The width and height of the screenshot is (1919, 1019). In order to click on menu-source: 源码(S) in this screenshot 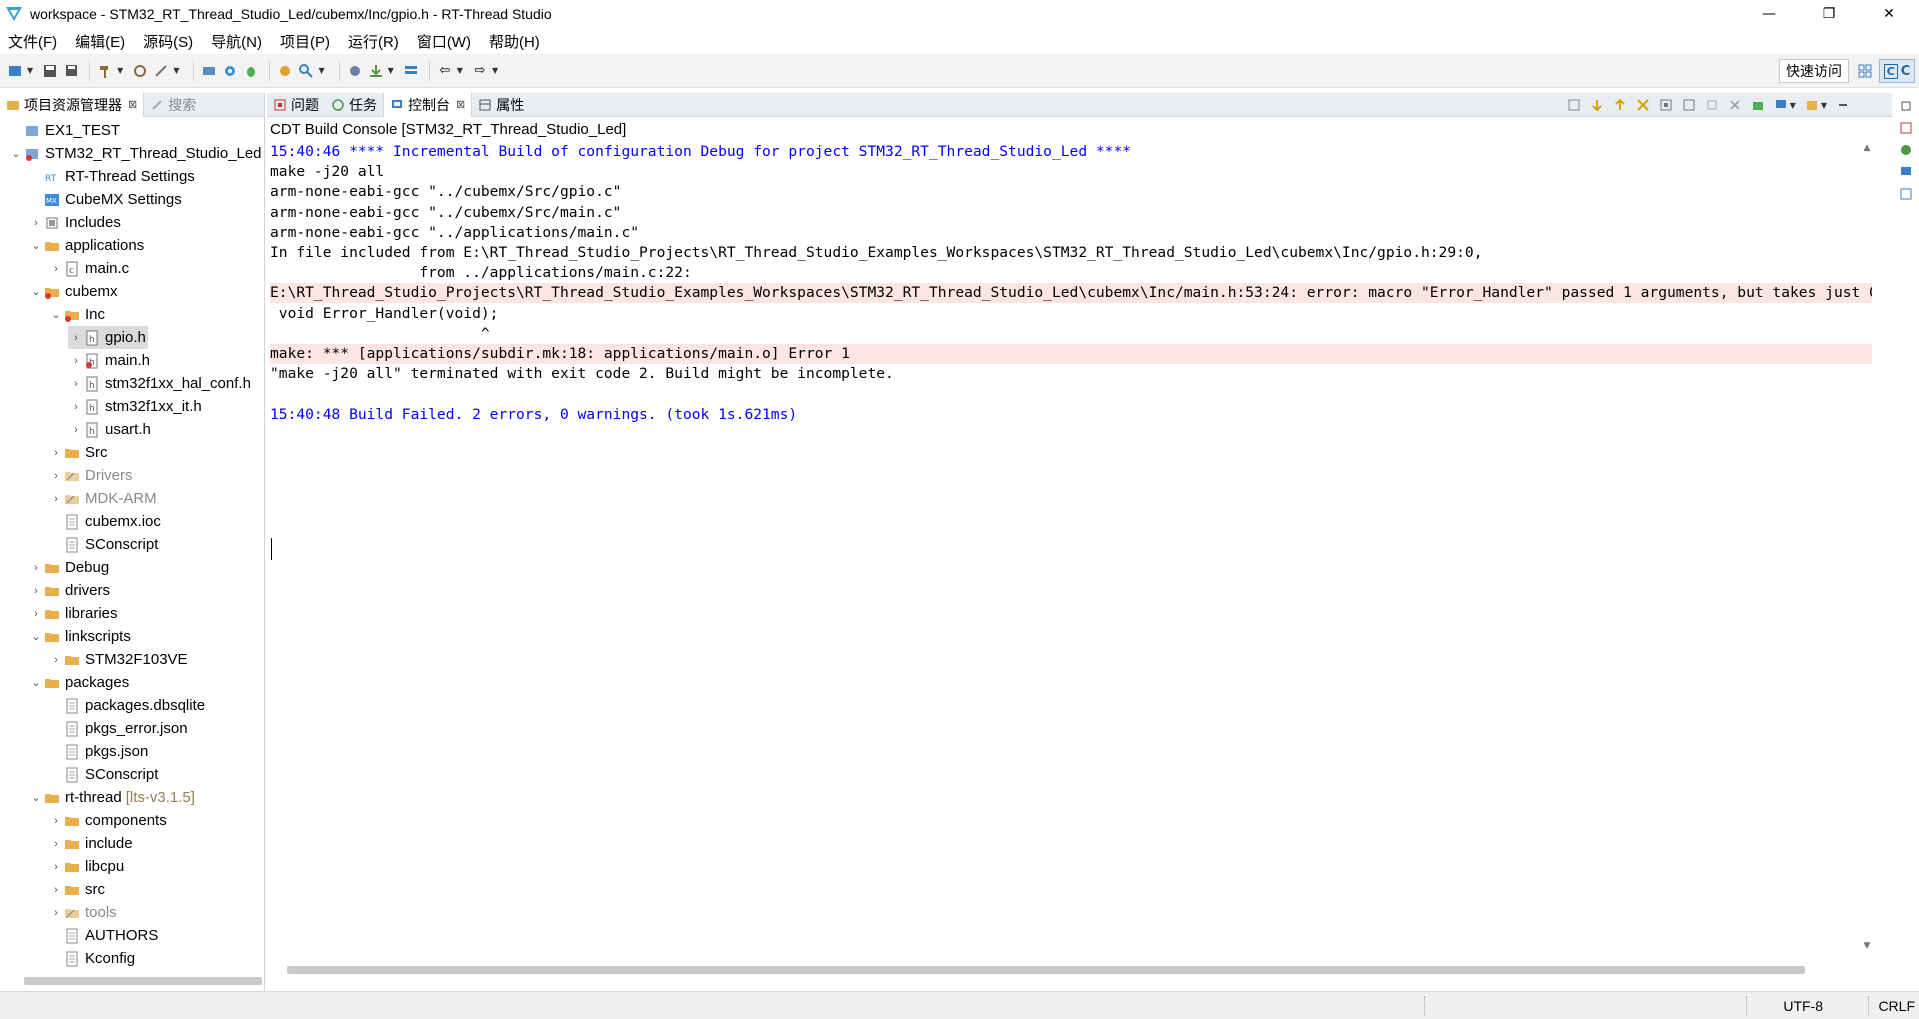, I will do `click(168, 41)`.